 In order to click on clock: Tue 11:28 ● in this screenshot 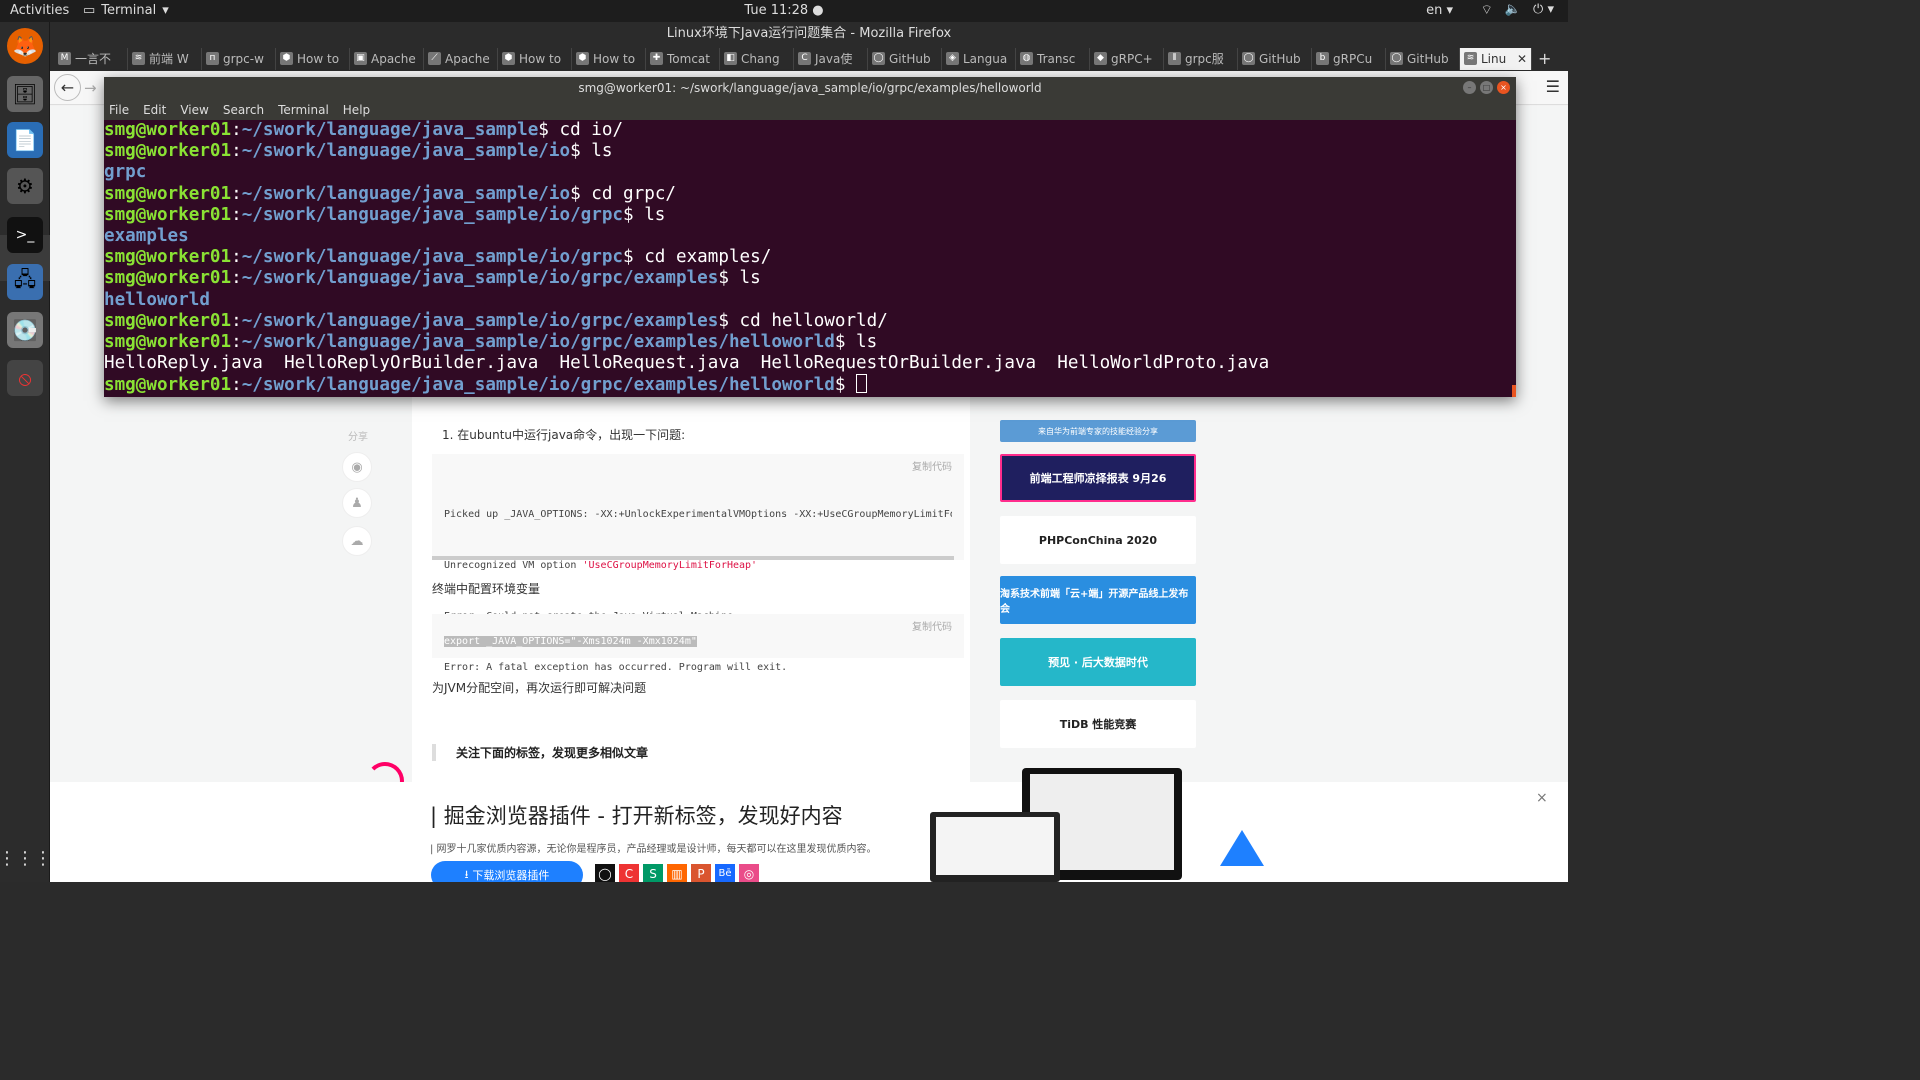, I will do `click(784, 10)`.